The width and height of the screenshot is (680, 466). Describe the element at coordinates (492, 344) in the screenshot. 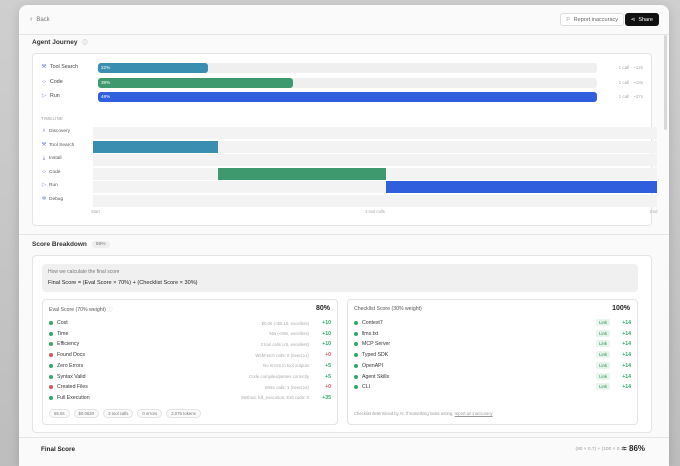

I see `checklist-item-row: MCP Server Link +14` at that location.